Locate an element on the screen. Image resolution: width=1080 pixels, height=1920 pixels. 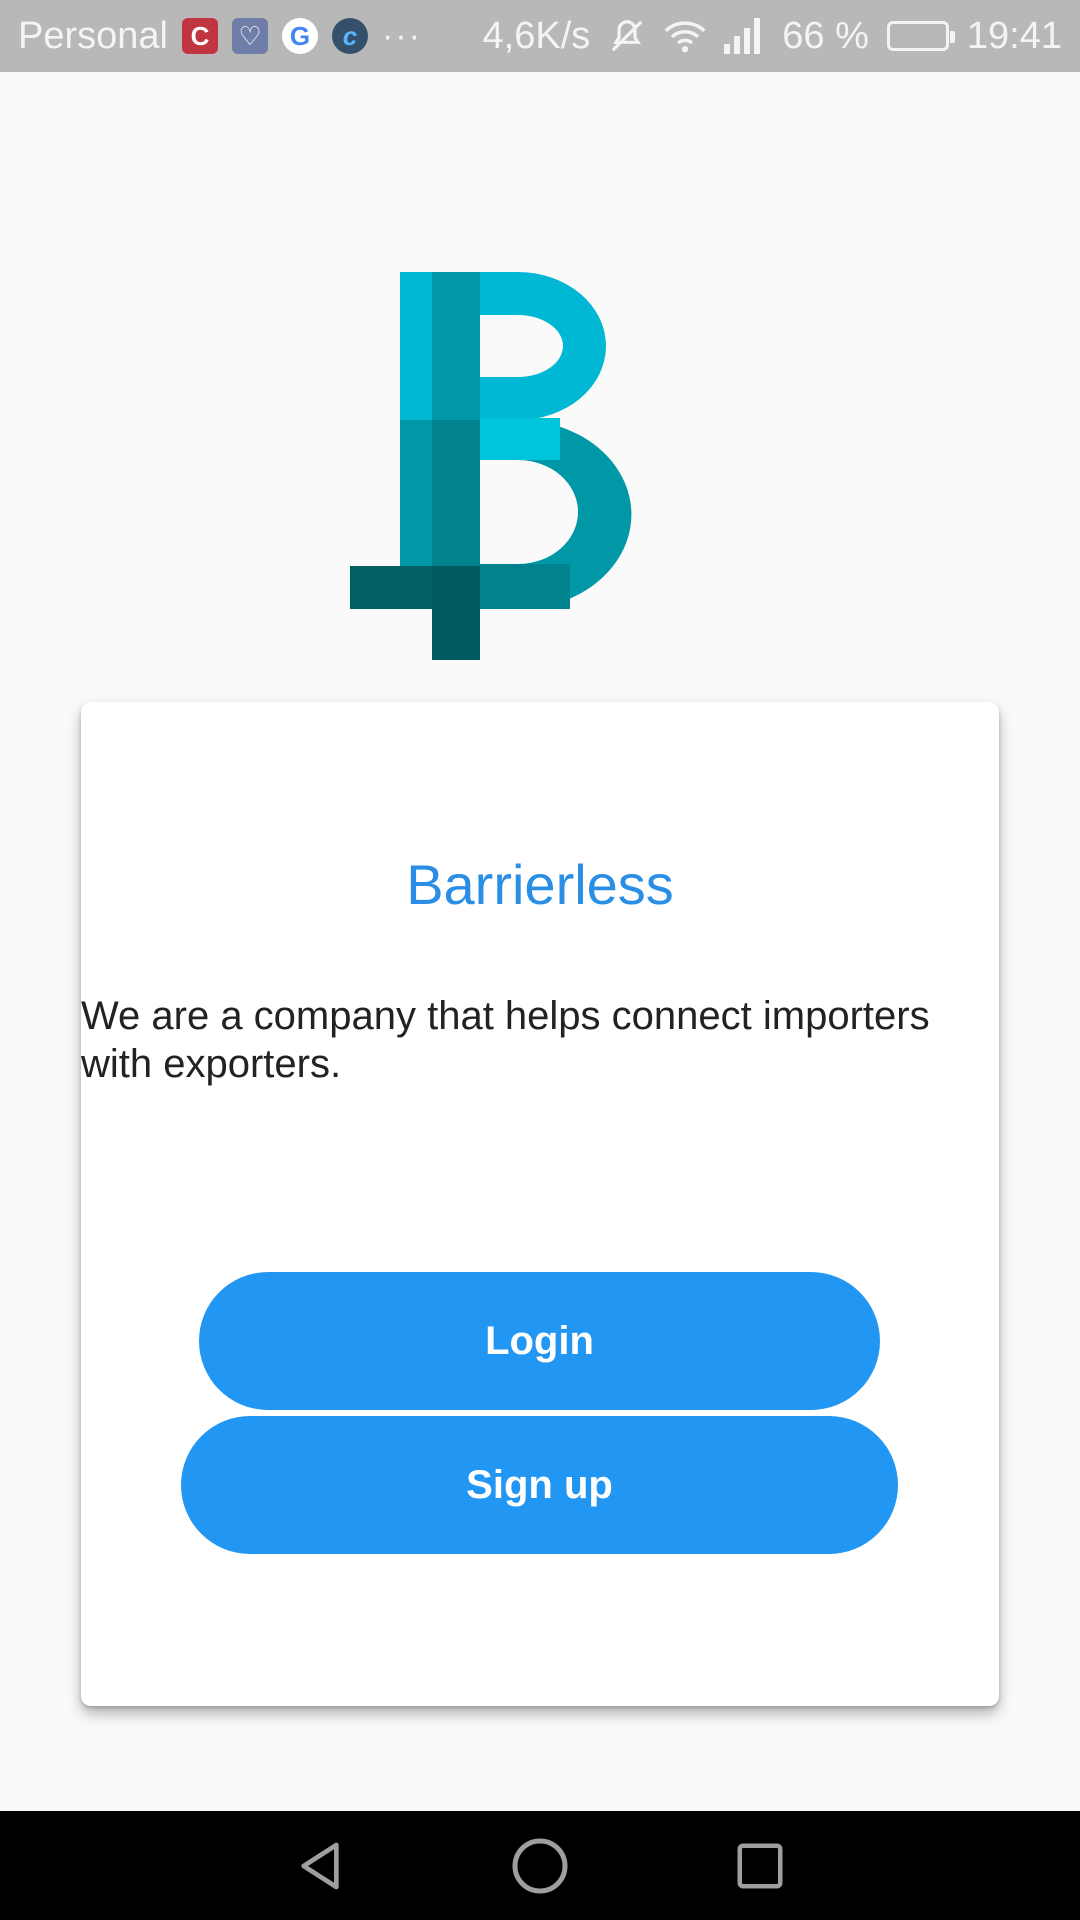
logo-bottom-bar is located at coordinates (525, 586).